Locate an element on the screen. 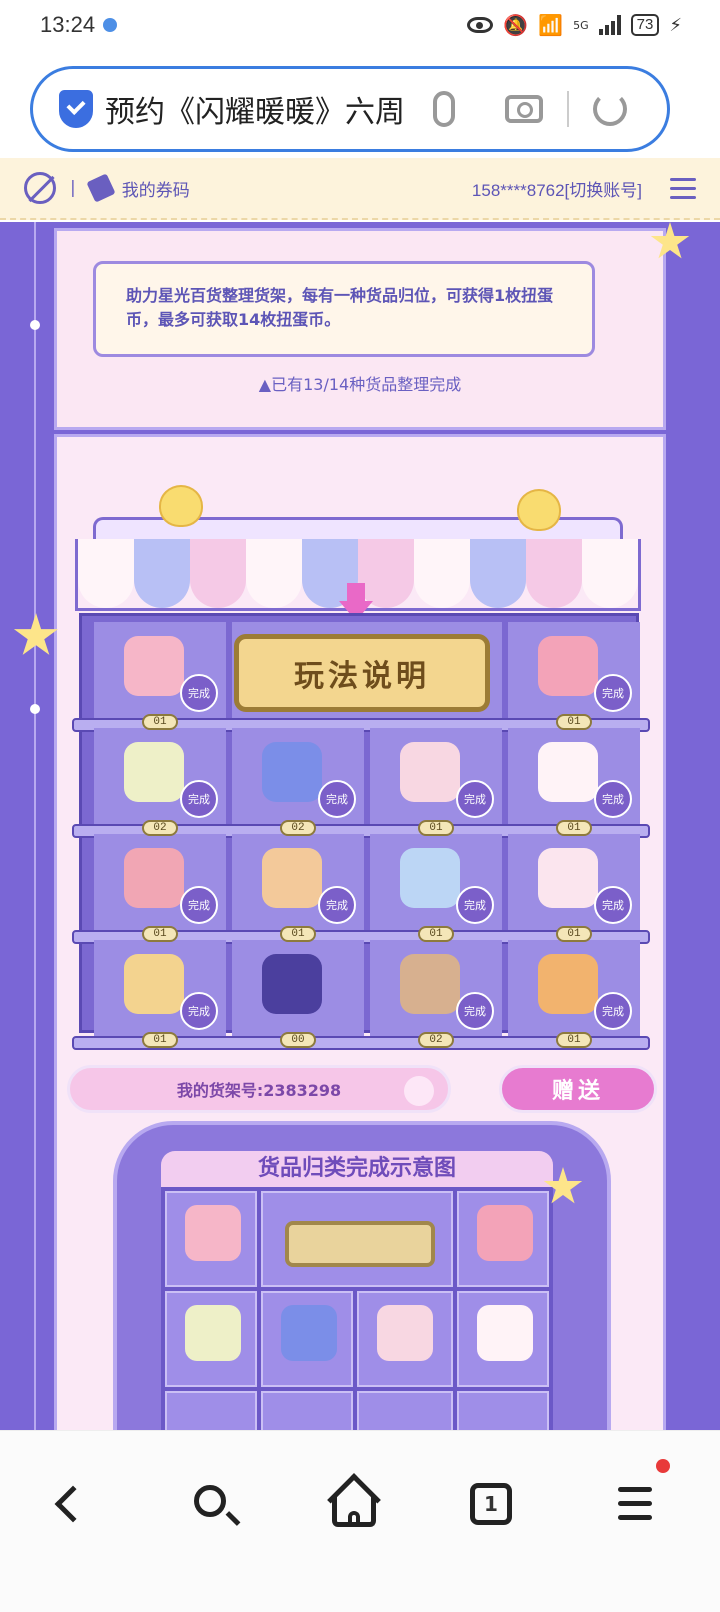 The width and height of the screenshot is (720, 1612). shelf-slot-photo-album: 完成 01 is located at coordinates (574, 676).